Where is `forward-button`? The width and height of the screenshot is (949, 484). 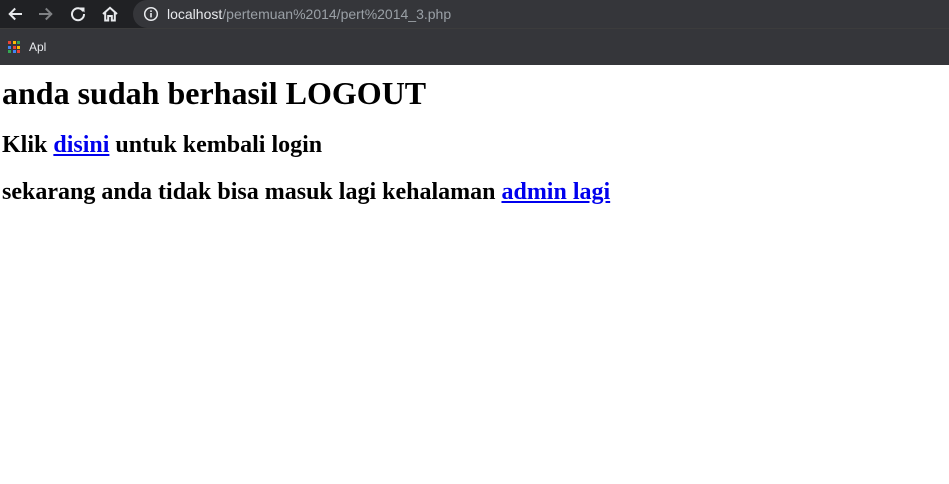 forward-button is located at coordinates (46, 14).